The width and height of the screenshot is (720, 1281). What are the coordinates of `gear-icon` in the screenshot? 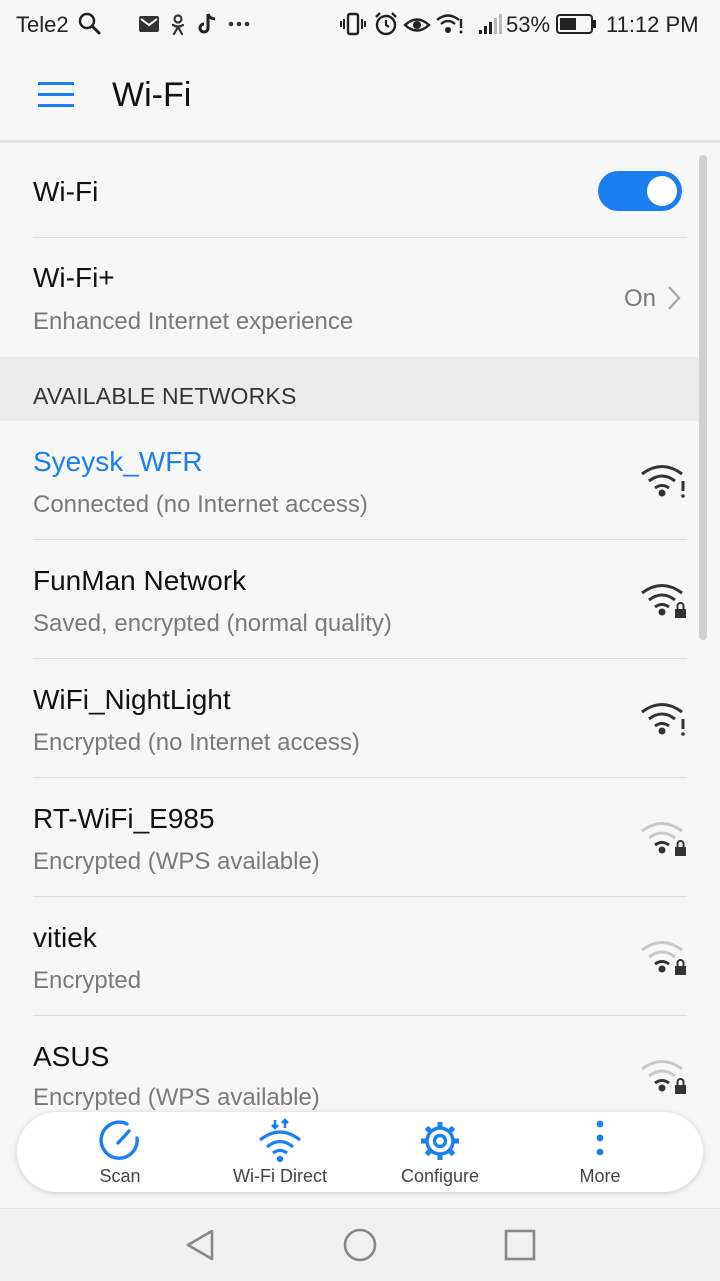 It's located at (440, 1141).